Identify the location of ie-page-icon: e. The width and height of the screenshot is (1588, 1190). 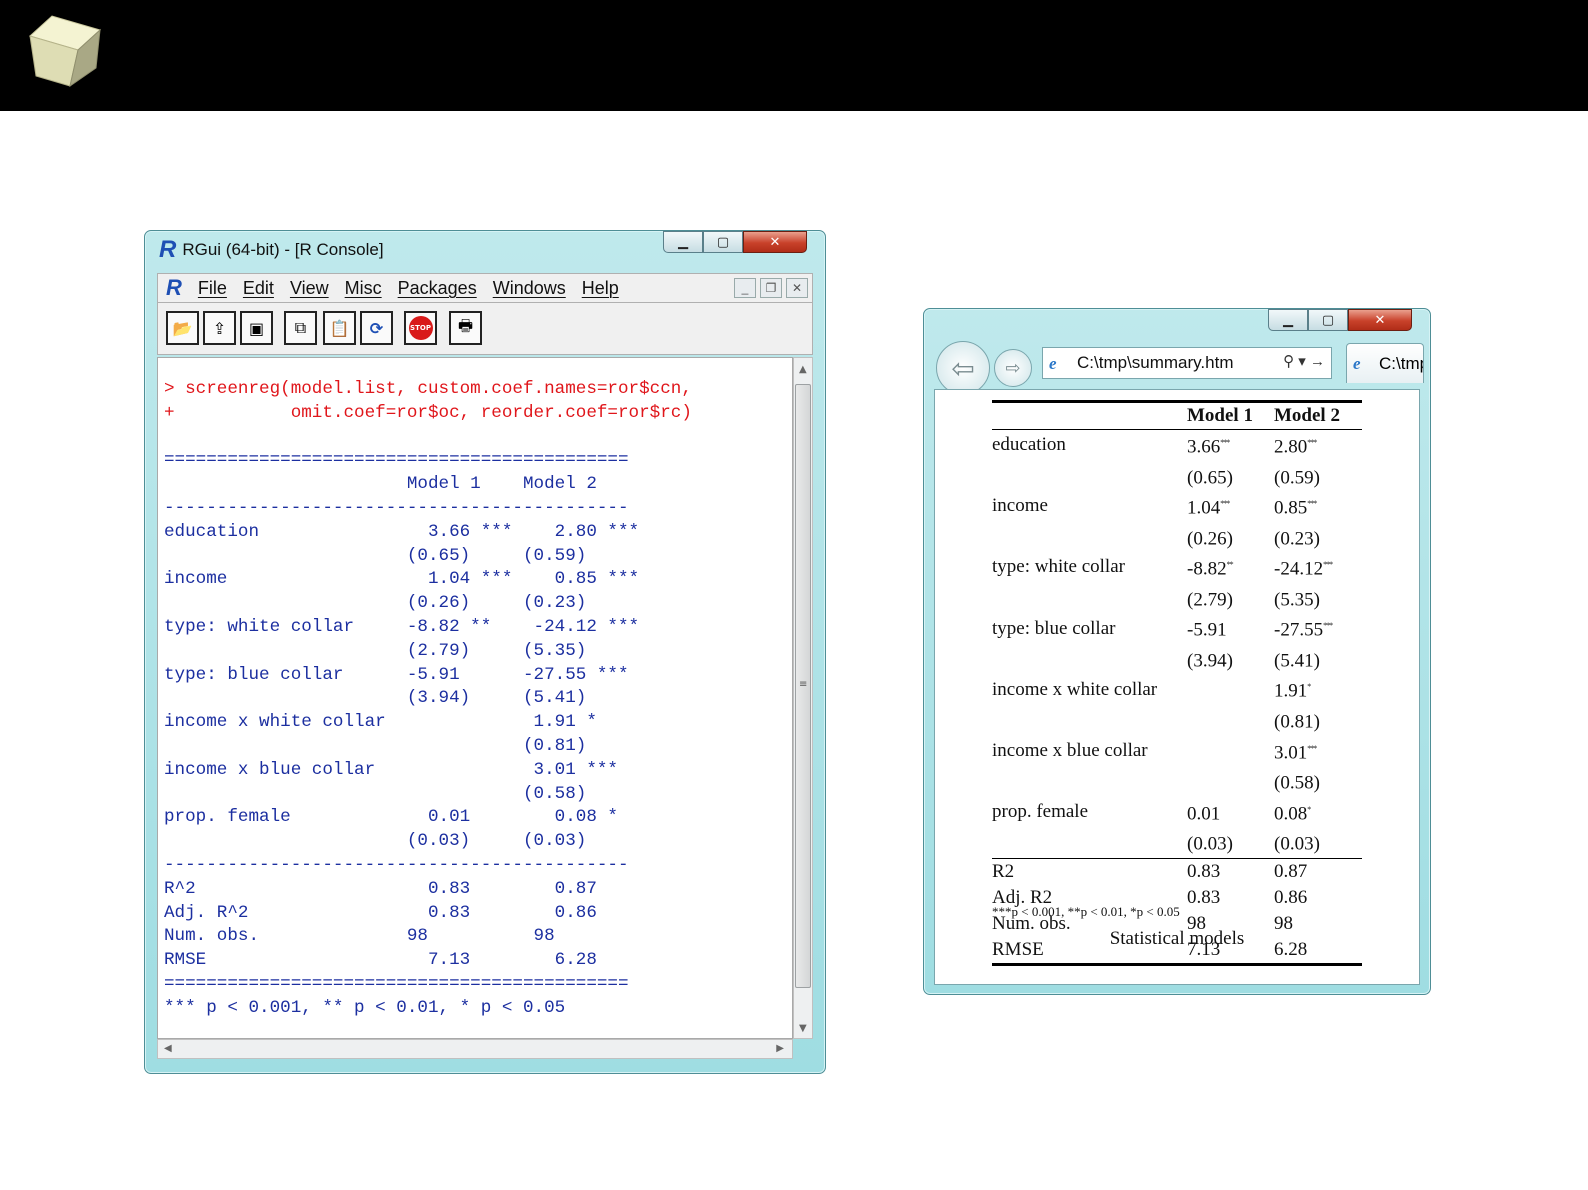
(1053, 363).